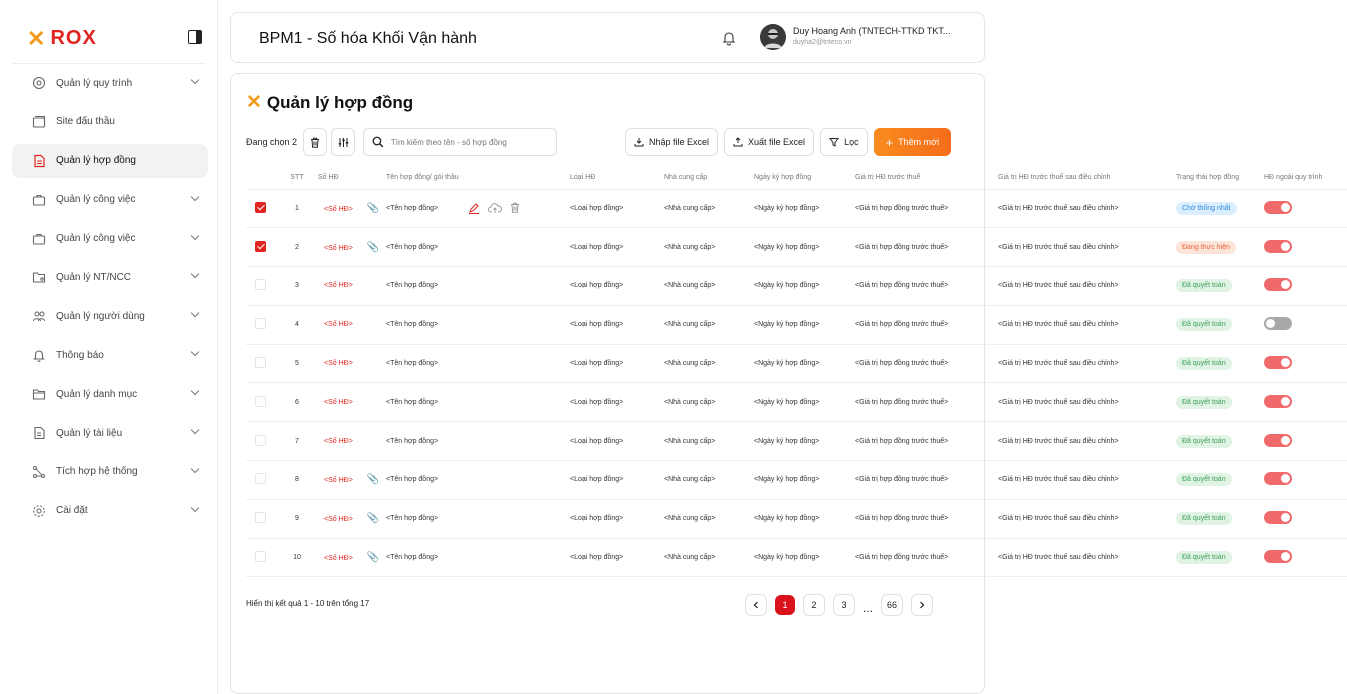 This screenshot has height=694, width=1347. I want to click on brand-logo: ✕ ROX, so click(62, 38).